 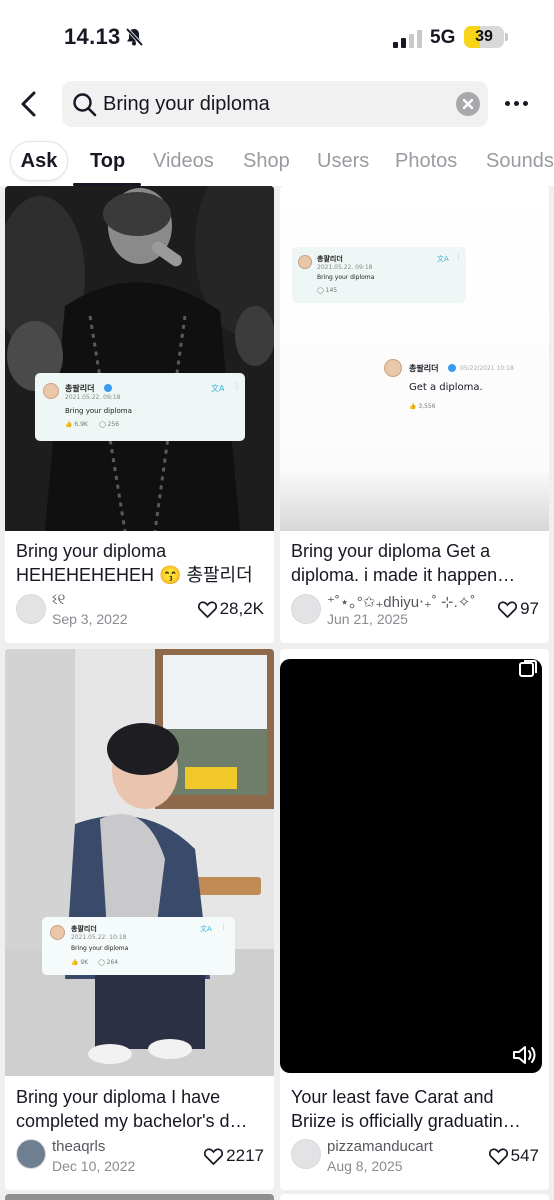 I want to click on post-caption-line-2: HEHEHEHEHEH 😙 총팔리더, so click(x=134, y=575).